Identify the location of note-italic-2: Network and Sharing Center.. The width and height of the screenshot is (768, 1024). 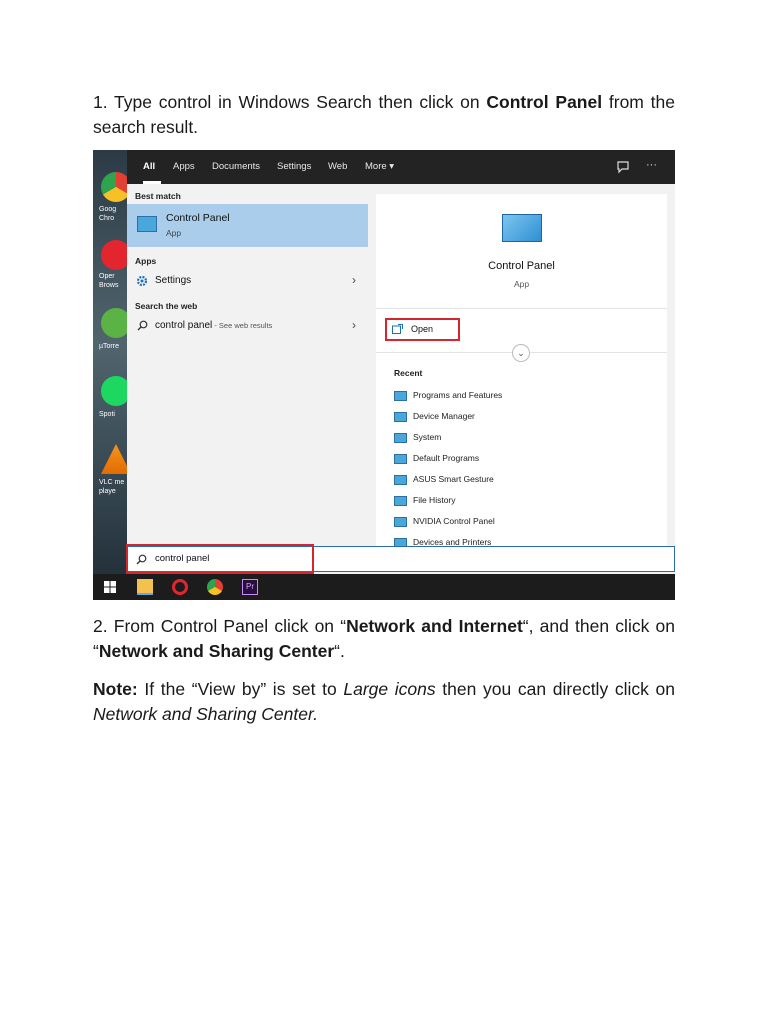
(206, 714).